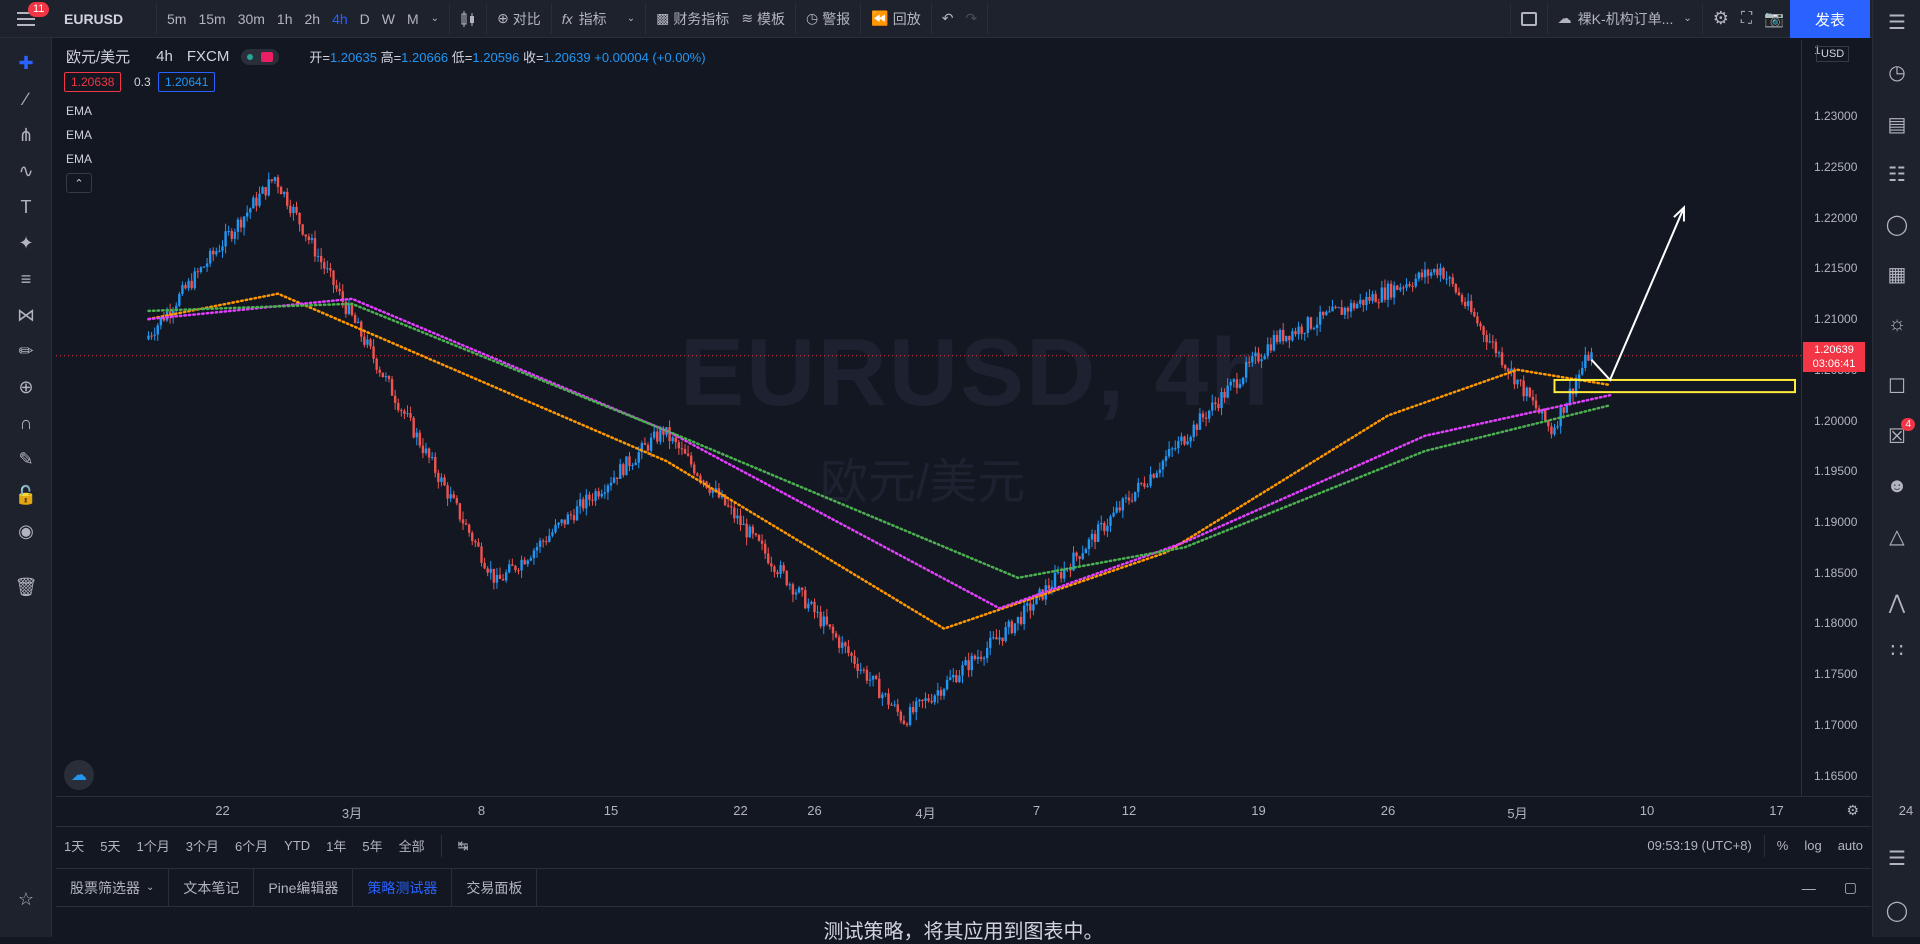 Image resolution: width=1920 pixels, height=944 pixels. I want to click on crosshair-icon: ✚, so click(26, 63).